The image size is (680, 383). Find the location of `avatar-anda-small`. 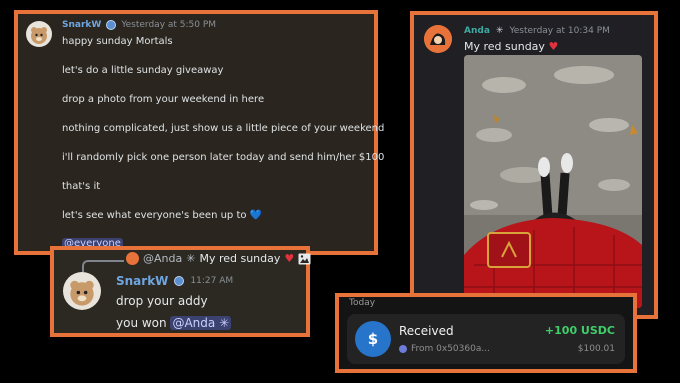

avatar-anda-small is located at coordinates (132, 258).